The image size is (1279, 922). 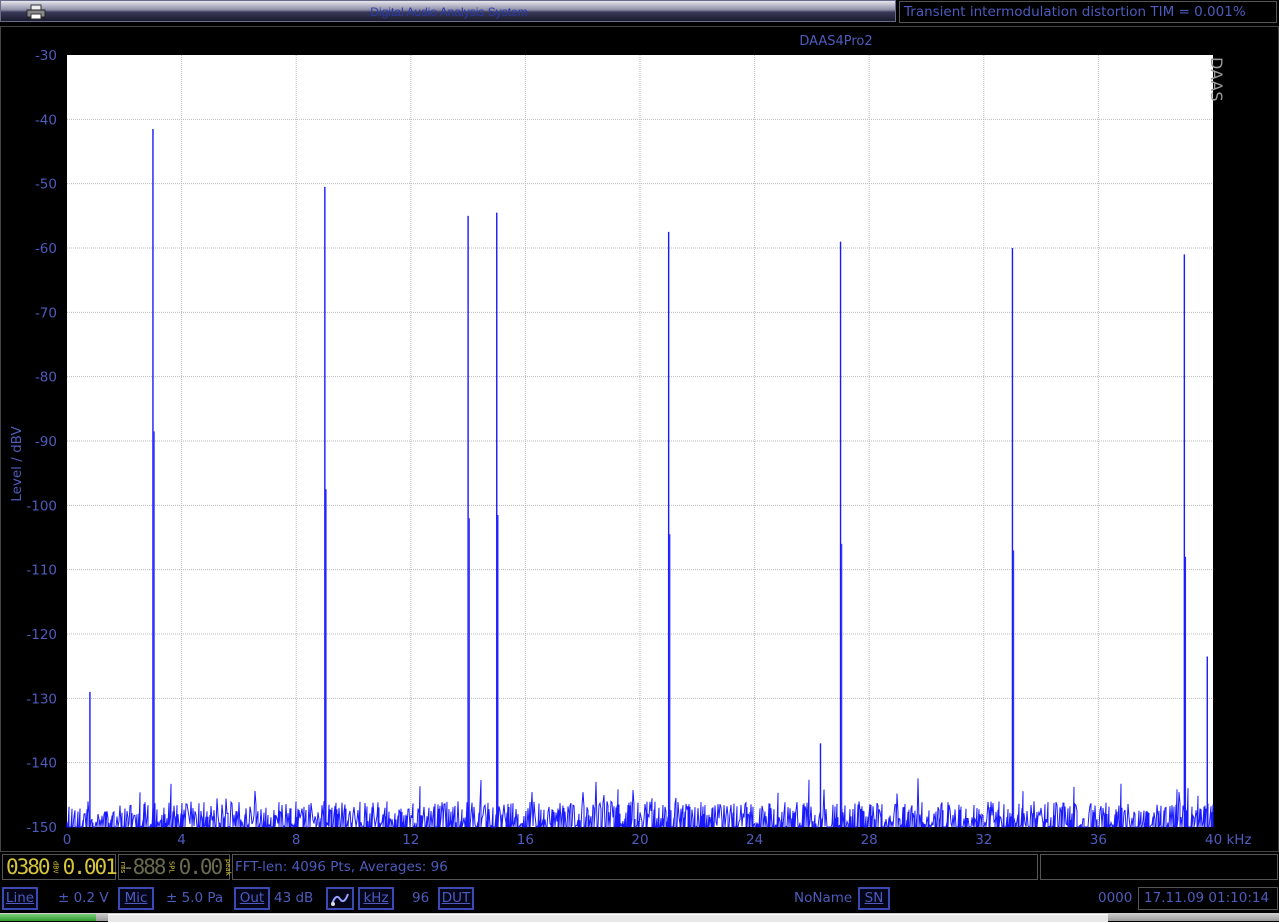 I want to click on signal-generator-button, so click(x=340, y=898).